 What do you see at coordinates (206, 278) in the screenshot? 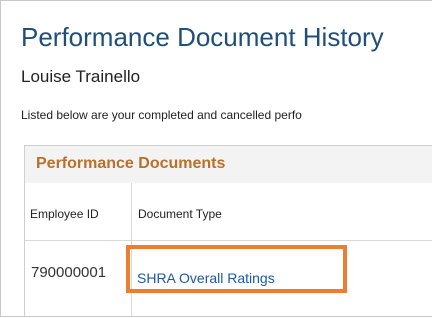
I see `document-type-link: SHRA Overall Ratings` at bounding box center [206, 278].